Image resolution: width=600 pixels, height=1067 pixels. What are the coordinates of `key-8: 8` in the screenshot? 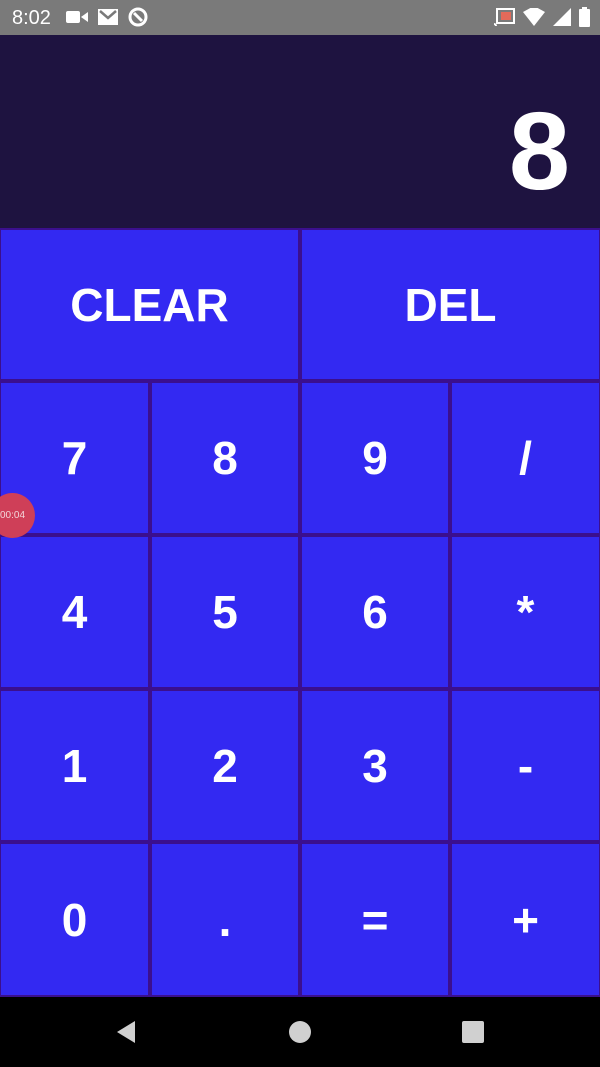 It's located at (225, 458).